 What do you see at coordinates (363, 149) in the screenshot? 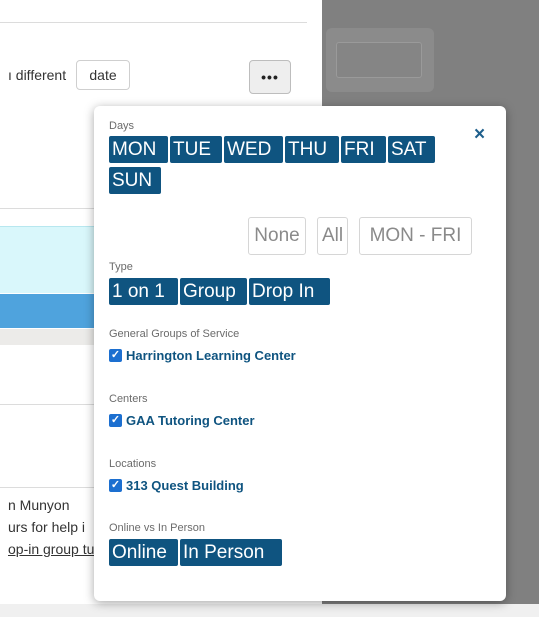
I see `day-fri-button: FRI` at bounding box center [363, 149].